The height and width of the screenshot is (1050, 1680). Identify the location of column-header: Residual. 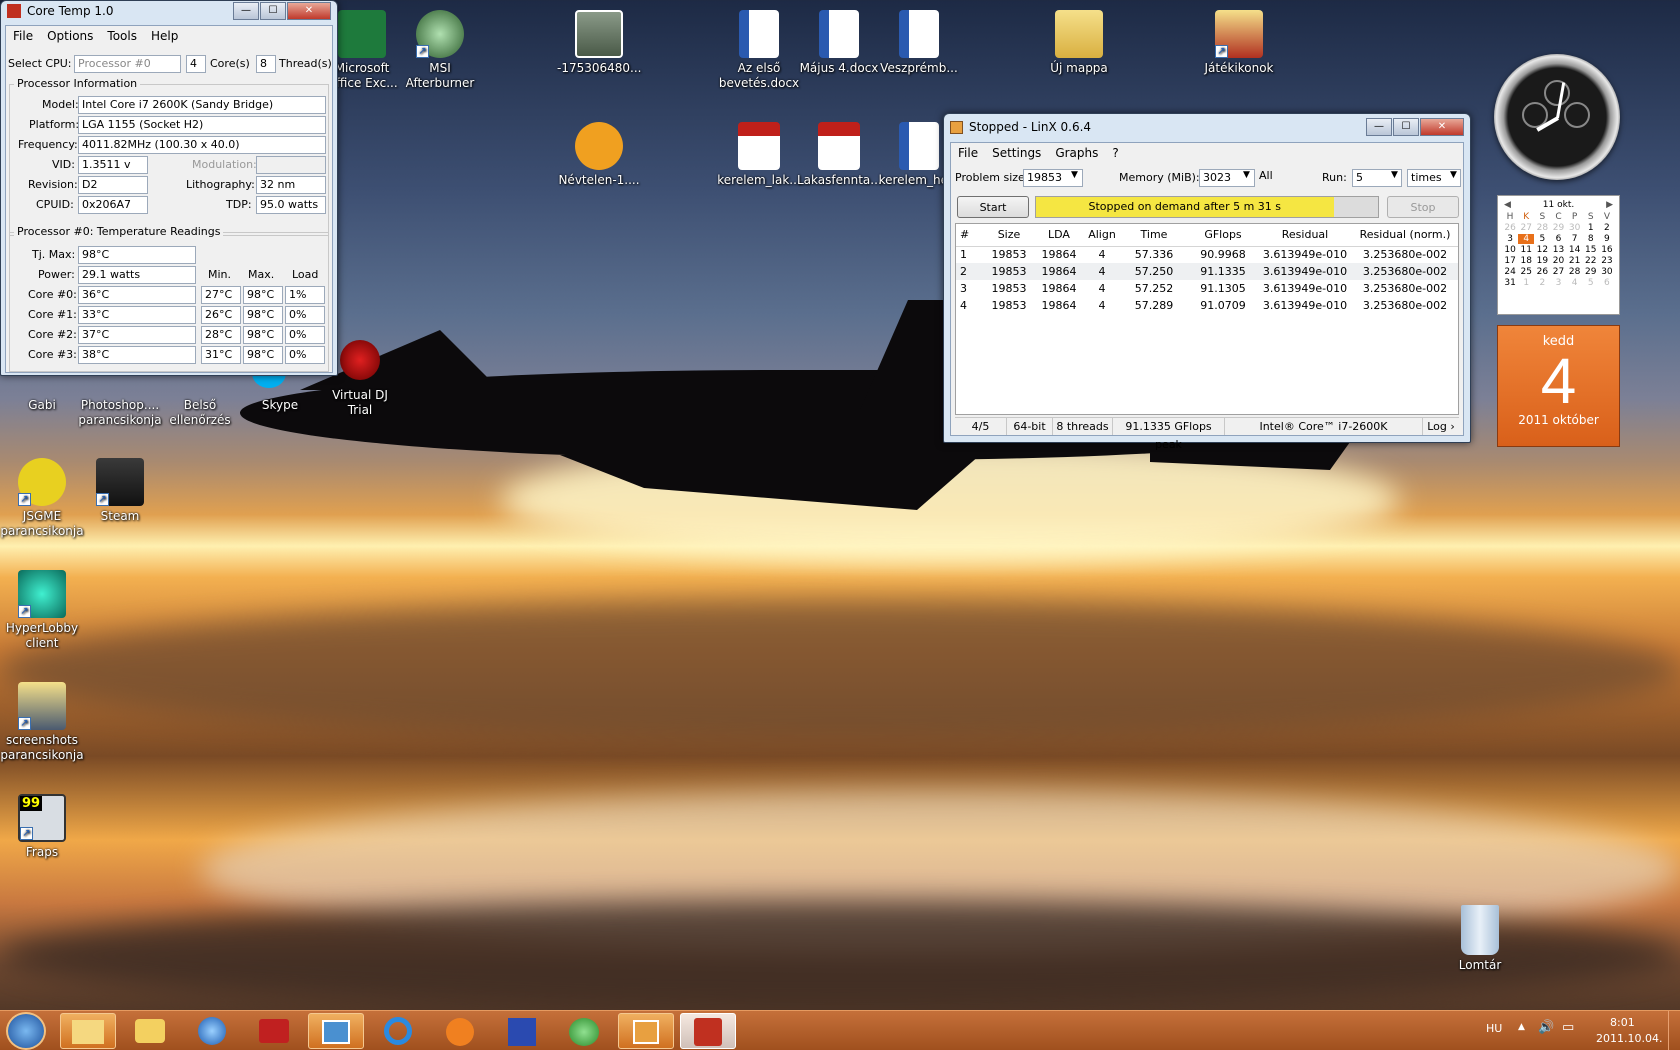
(1305, 235).